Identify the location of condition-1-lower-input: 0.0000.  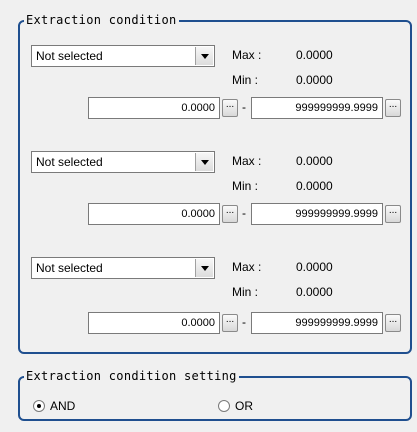
(154, 108).